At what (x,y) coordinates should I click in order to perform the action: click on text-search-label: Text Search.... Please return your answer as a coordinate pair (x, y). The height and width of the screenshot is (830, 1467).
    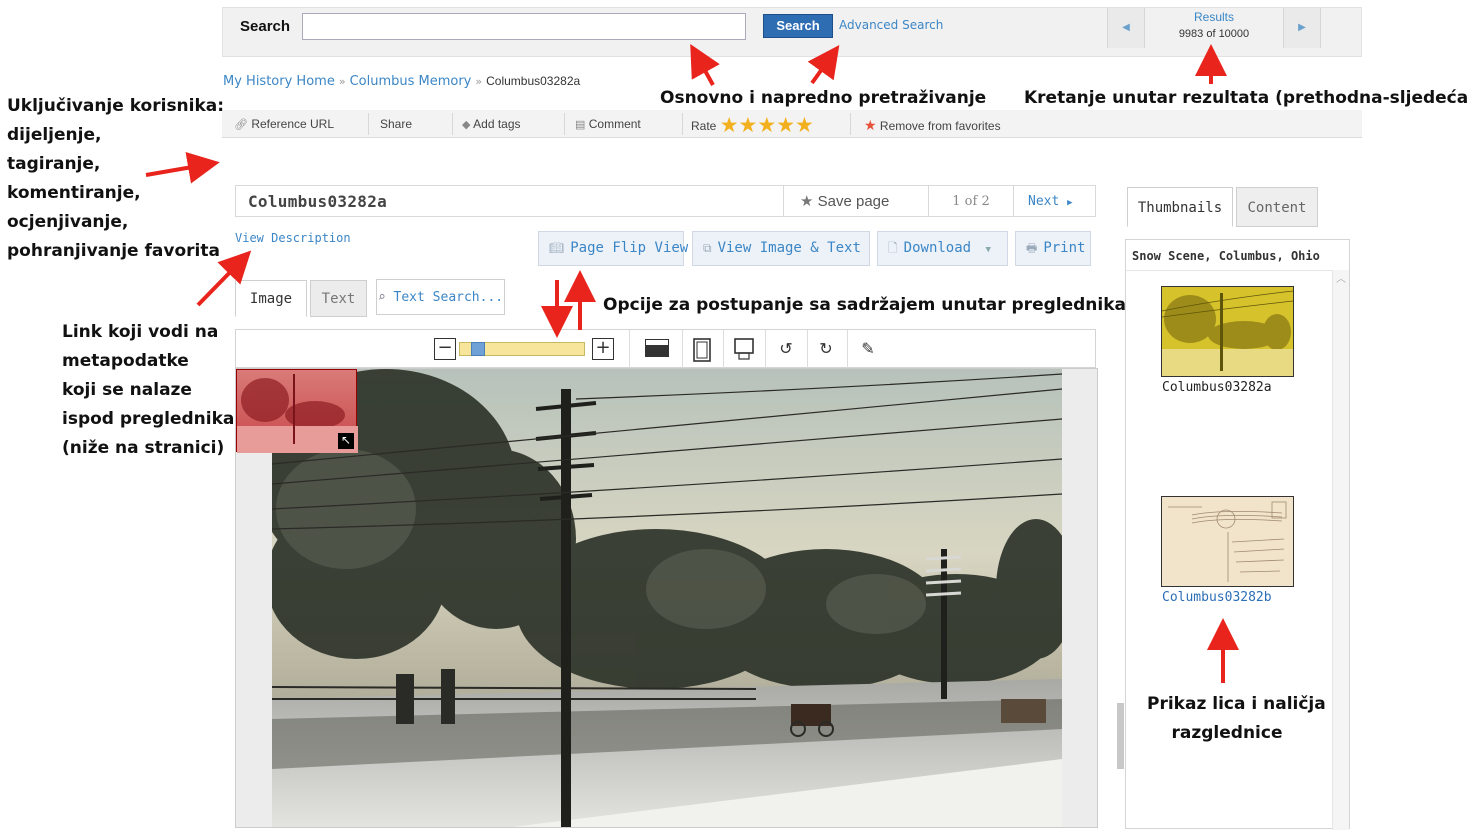
    Looking at the image, I should click on (448, 297).